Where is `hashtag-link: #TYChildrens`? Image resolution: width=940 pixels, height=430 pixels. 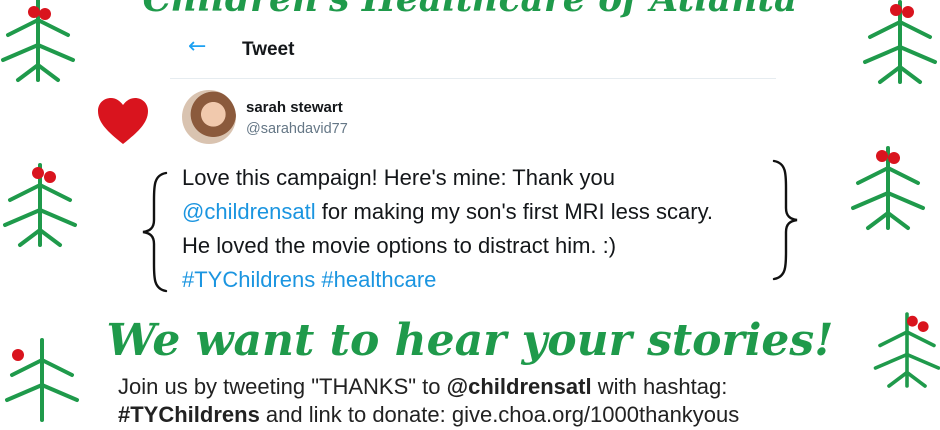 hashtag-link: #TYChildrens is located at coordinates (248, 279).